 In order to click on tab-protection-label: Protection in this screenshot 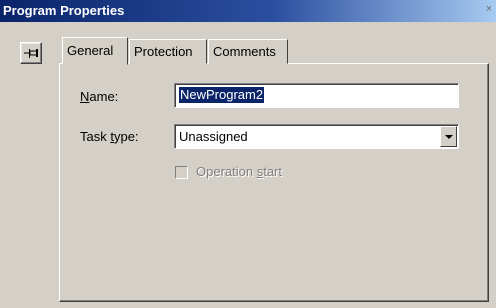, I will do `click(163, 51)`.